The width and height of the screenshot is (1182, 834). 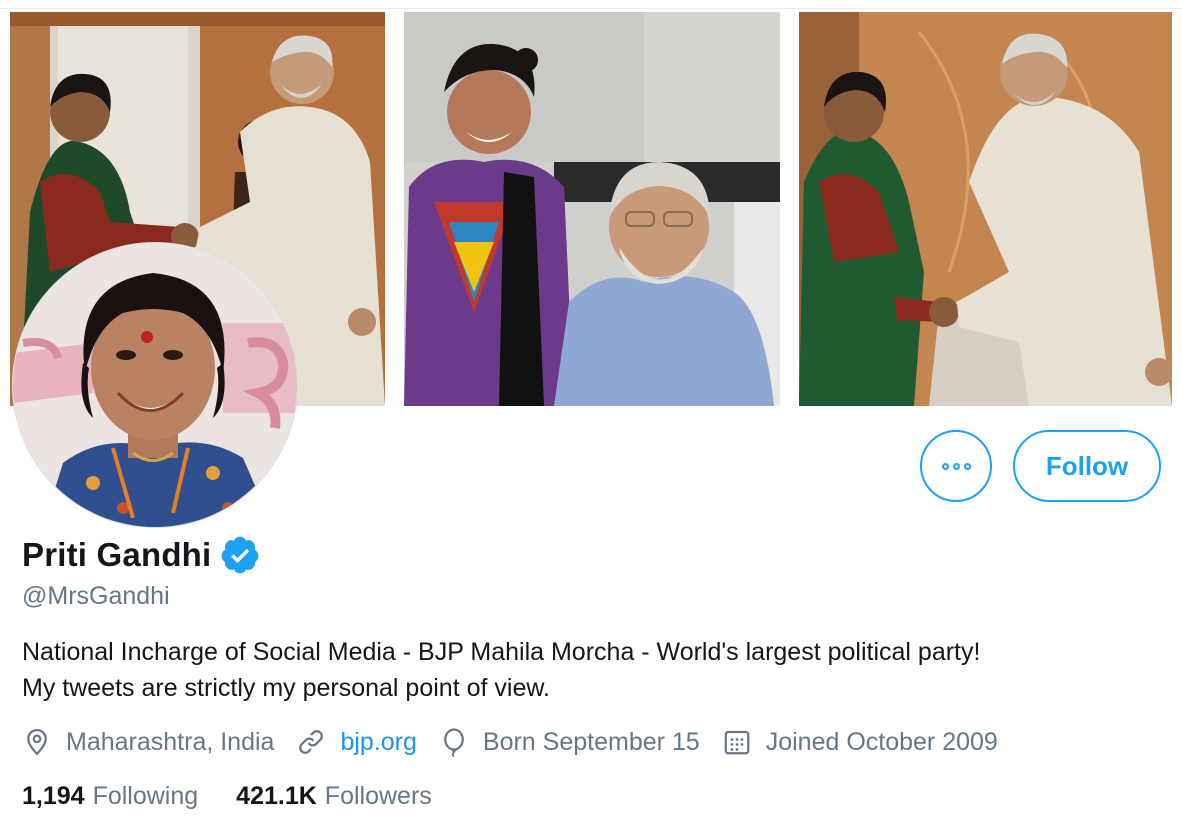 What do you see at coordinates (881, 741) in the screenshot?
I see `joined-text: Joined October 2009` at bounding box center [881, 741].